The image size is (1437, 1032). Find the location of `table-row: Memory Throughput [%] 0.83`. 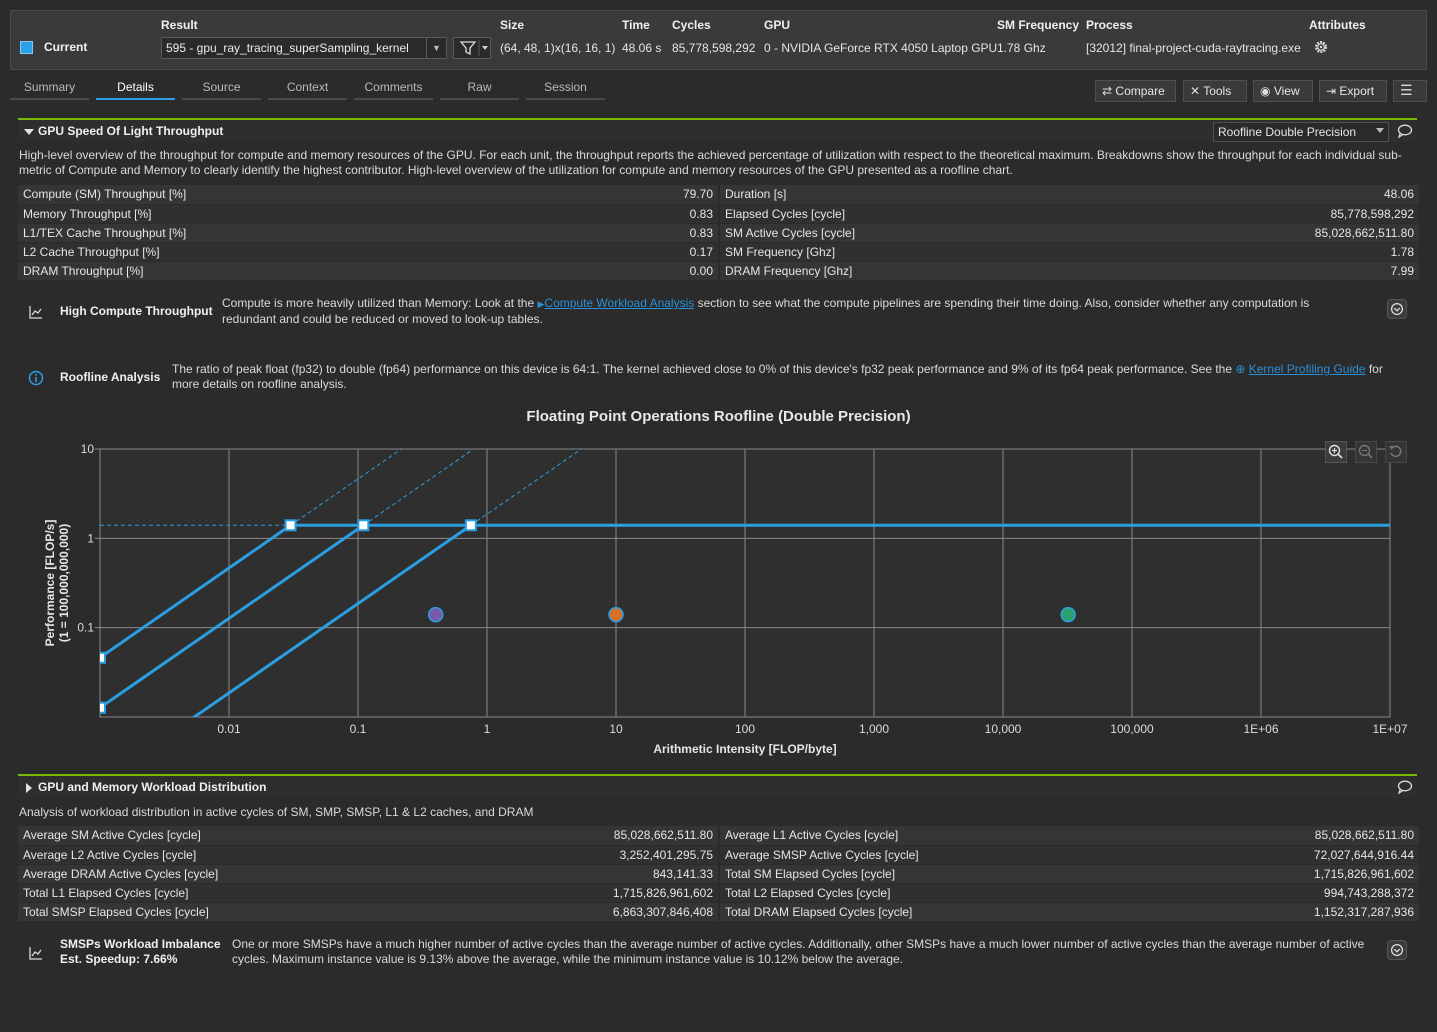

table-row: Memory Throughput [%] 0.83 is located at coordinates (368, 214).